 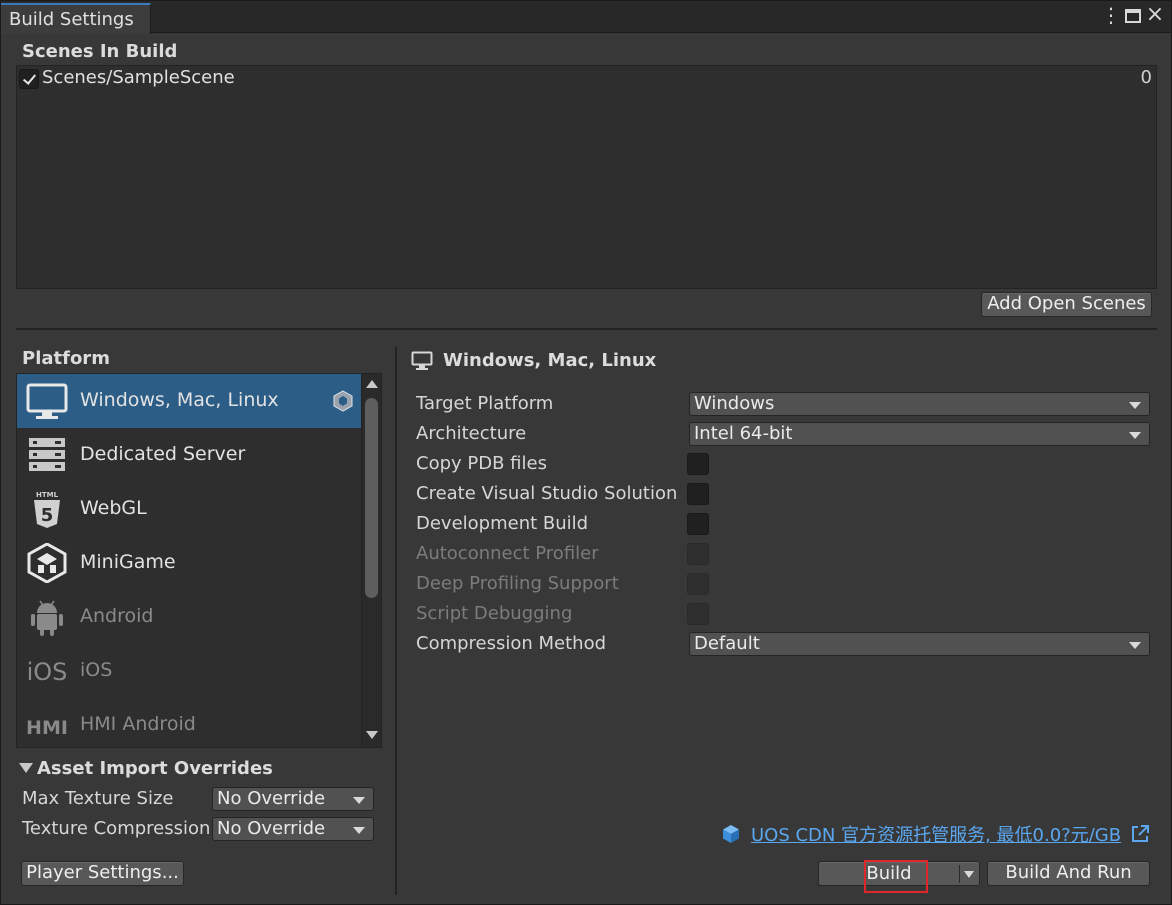 I want to click on scenes-in-build-title: Scenes In Build, so click(x=100, y=51).